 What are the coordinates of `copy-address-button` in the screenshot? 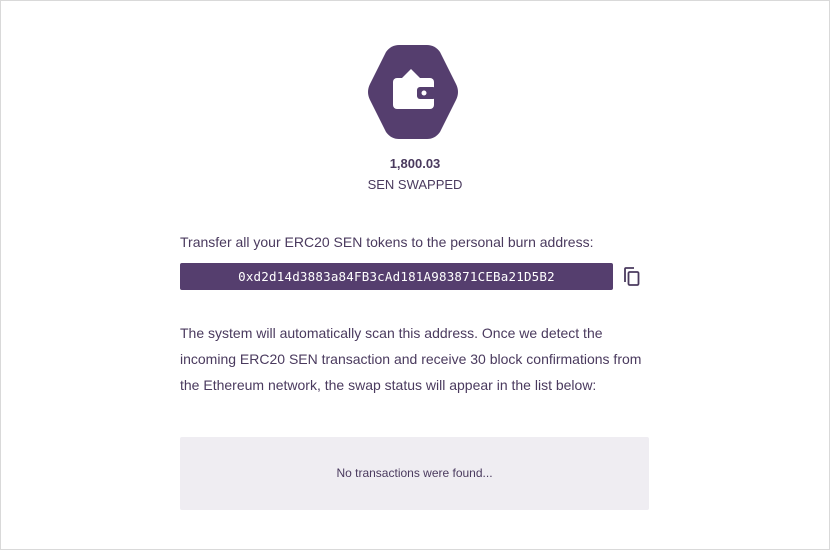 It's located at (632, 277).